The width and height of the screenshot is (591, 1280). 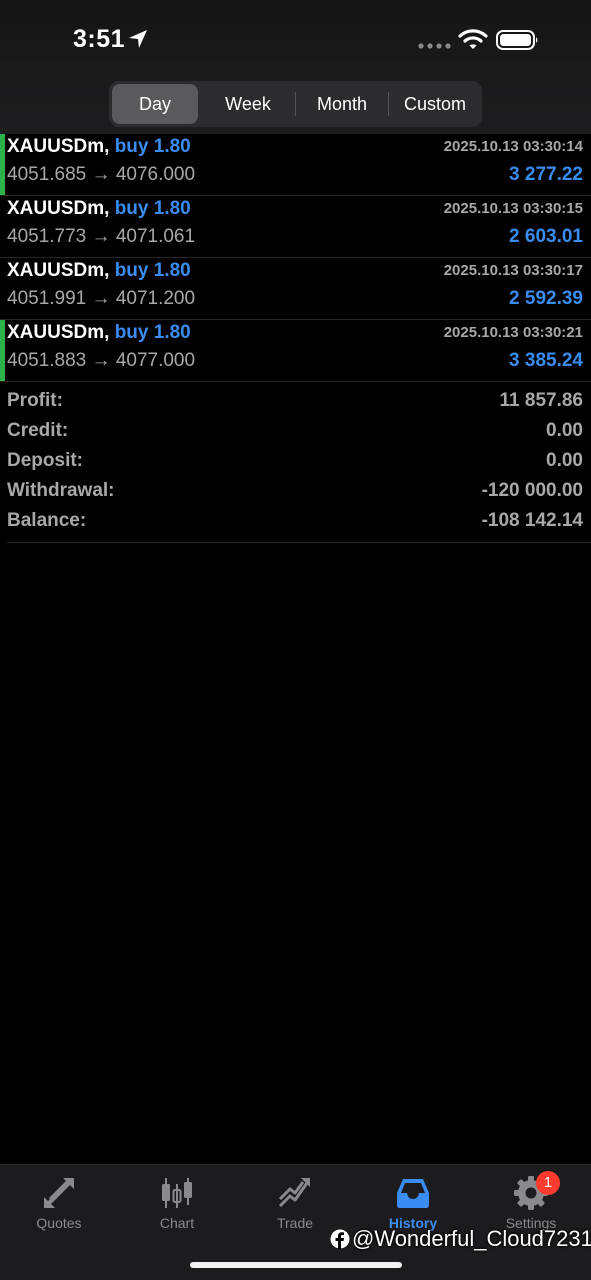 I want to click on watermark-text: @Wonderful_Cloud7231, so click(x=471, y=1238).